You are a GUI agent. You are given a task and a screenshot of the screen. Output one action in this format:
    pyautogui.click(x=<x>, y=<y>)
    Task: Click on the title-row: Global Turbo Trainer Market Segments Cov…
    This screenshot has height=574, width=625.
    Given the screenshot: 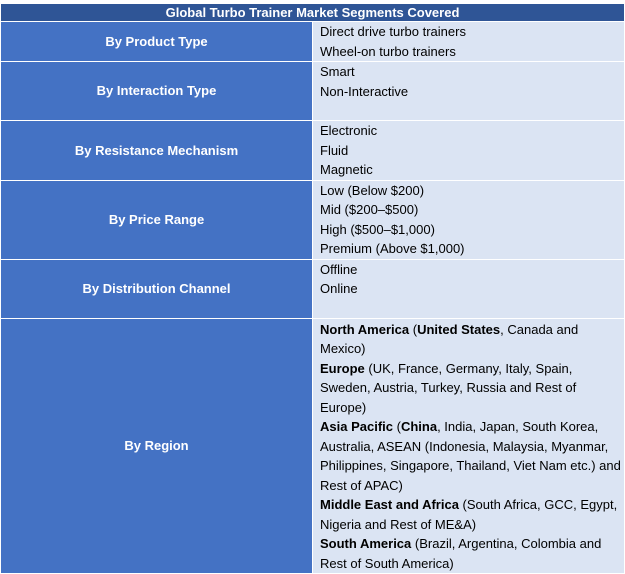 What is the action you would take?
    pyautogui.click(x=312, y=12)
    